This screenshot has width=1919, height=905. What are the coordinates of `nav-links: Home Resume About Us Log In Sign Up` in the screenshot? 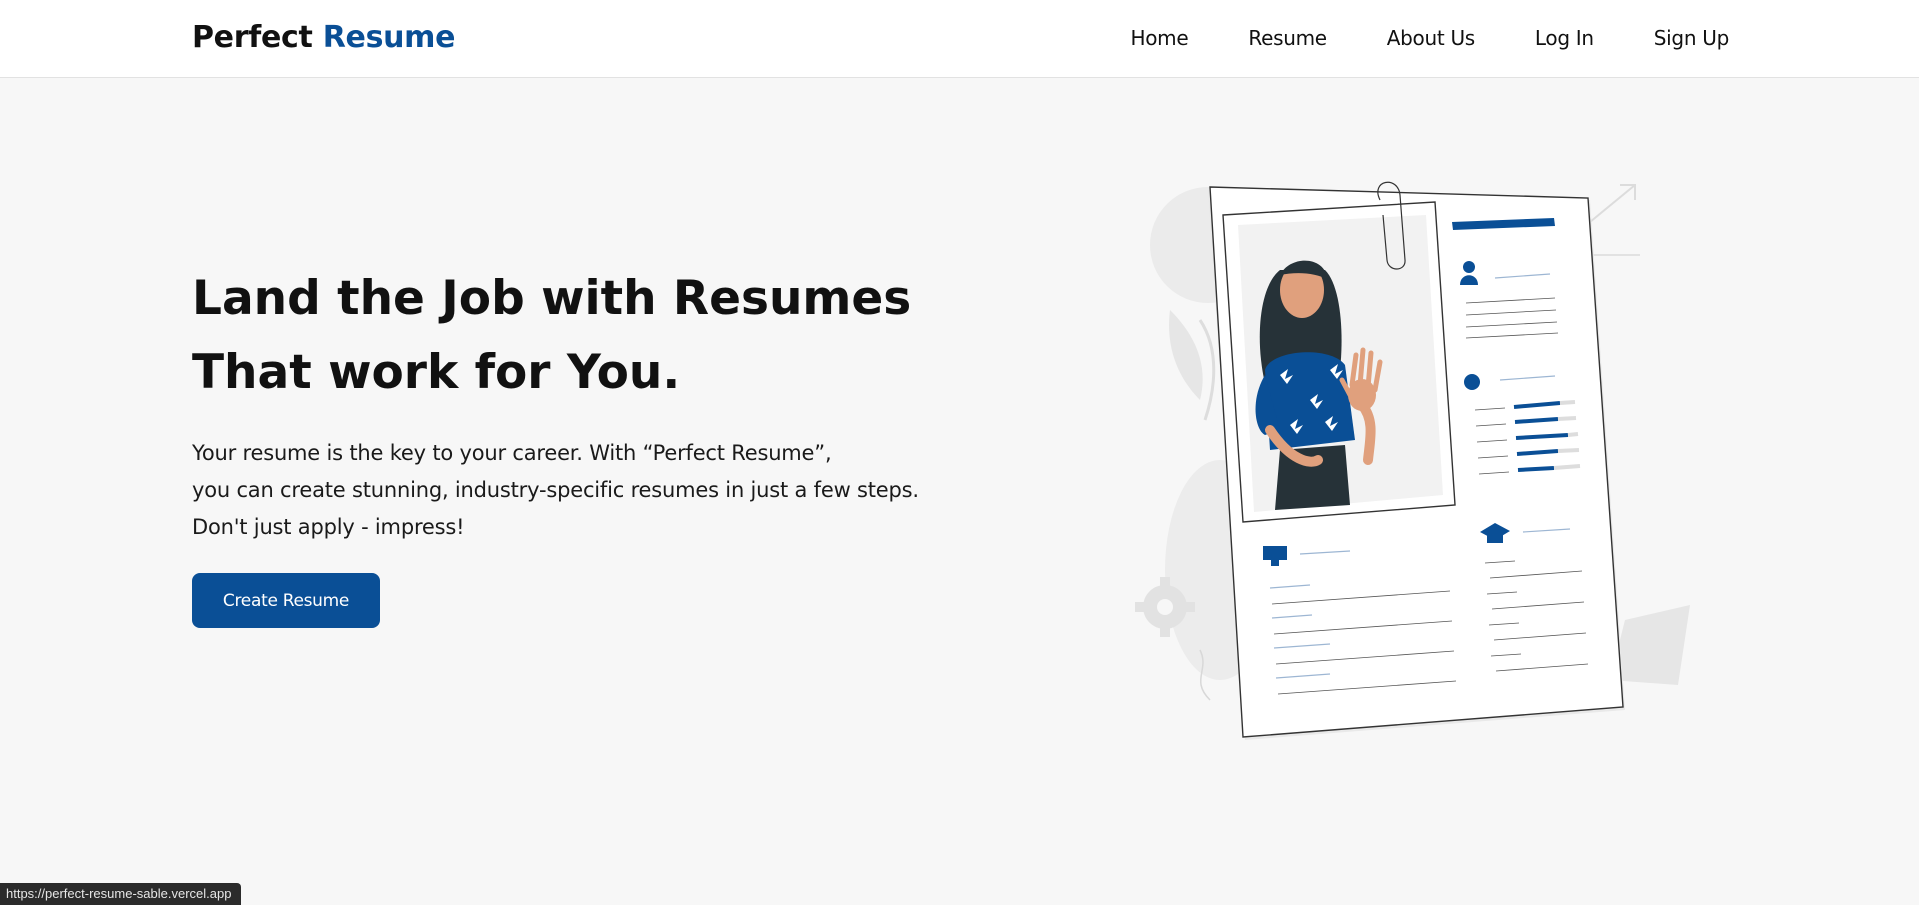 It's located at (1400, 38).